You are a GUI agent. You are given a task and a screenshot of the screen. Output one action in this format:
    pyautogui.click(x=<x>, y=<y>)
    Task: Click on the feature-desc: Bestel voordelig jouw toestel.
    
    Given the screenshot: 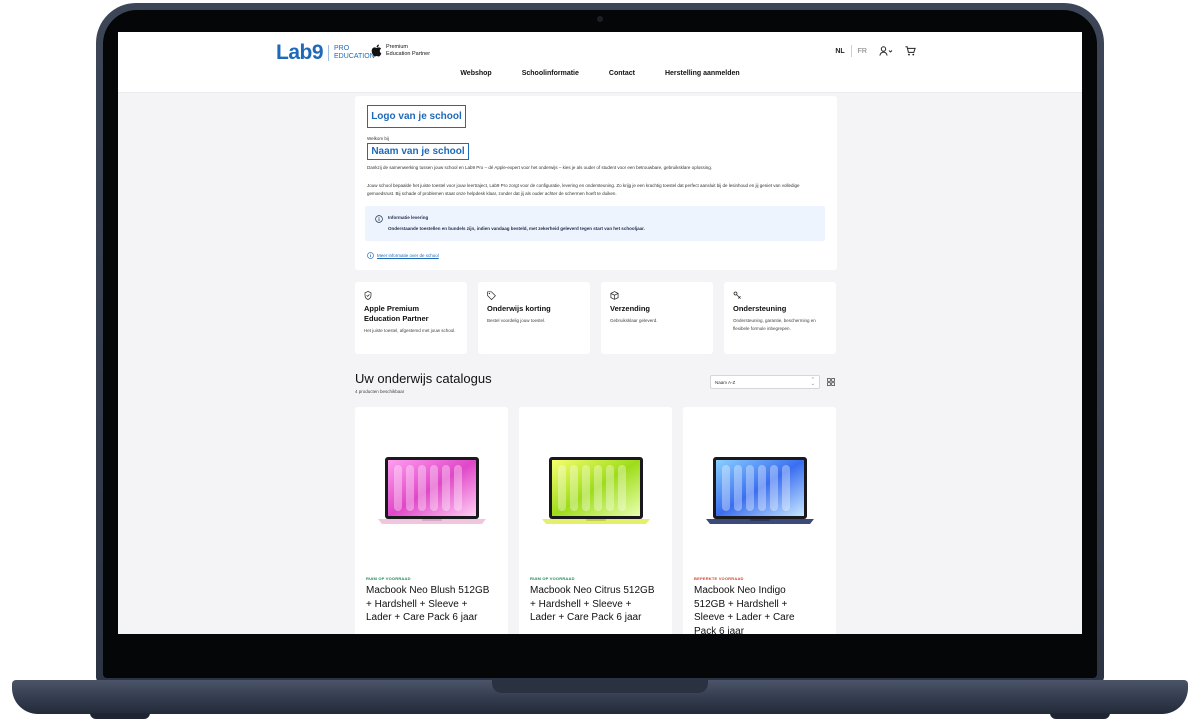 What is the action you would take?
    pyautogui.click(x=516, y=320)
    